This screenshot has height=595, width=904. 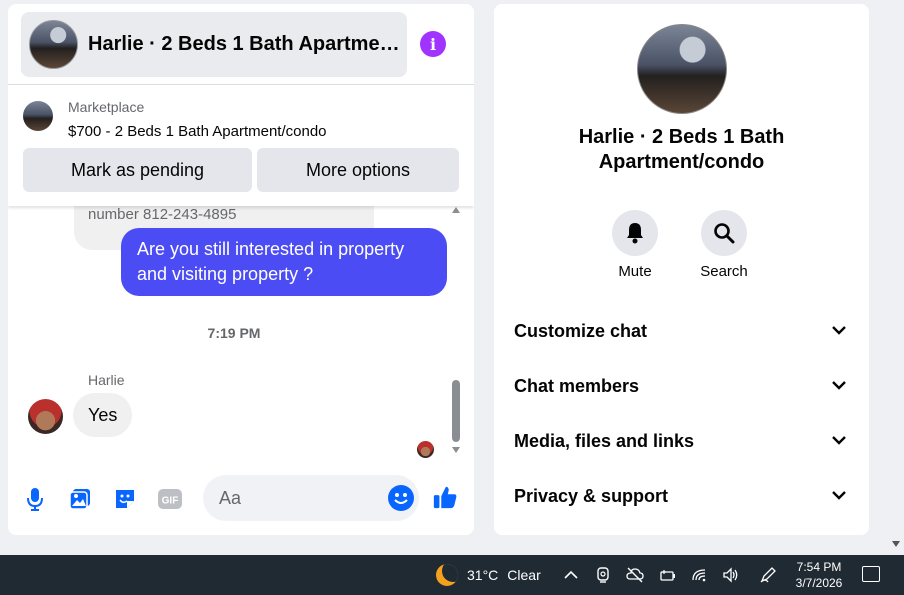 What do you see at coordinates (768, 575) in the screenshot?
I see `pen-icon` at bounding box center [768, 575].